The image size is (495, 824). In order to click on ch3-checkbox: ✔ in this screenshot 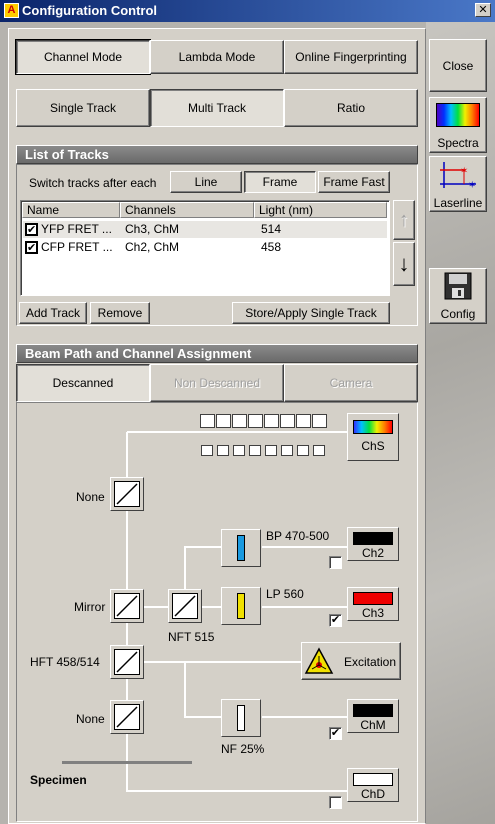, I will do `click(335, 620)`.